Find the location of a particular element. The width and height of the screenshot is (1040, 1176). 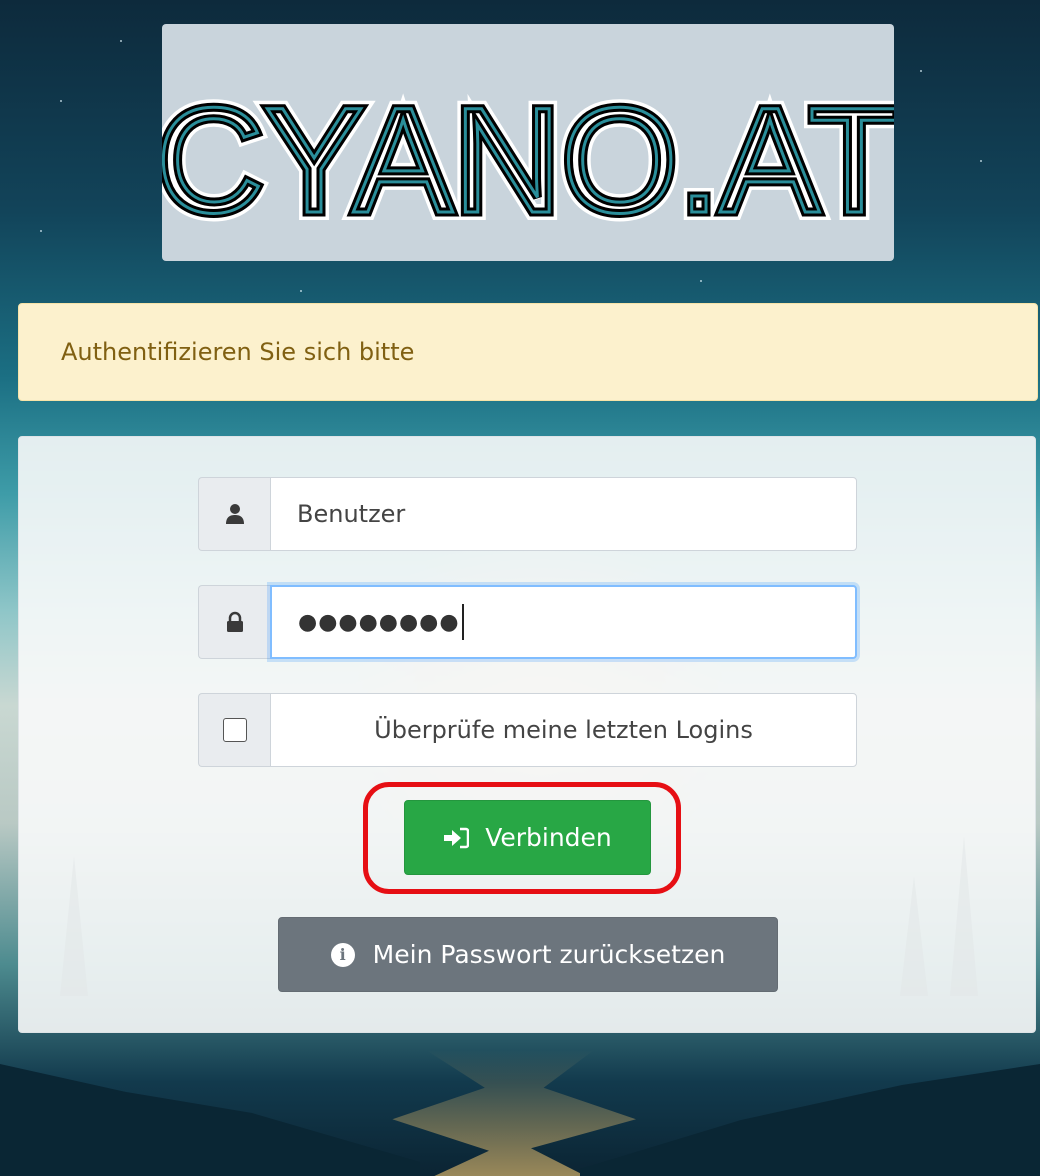

username-field: Benutzer is located at coordinates (563, 514).